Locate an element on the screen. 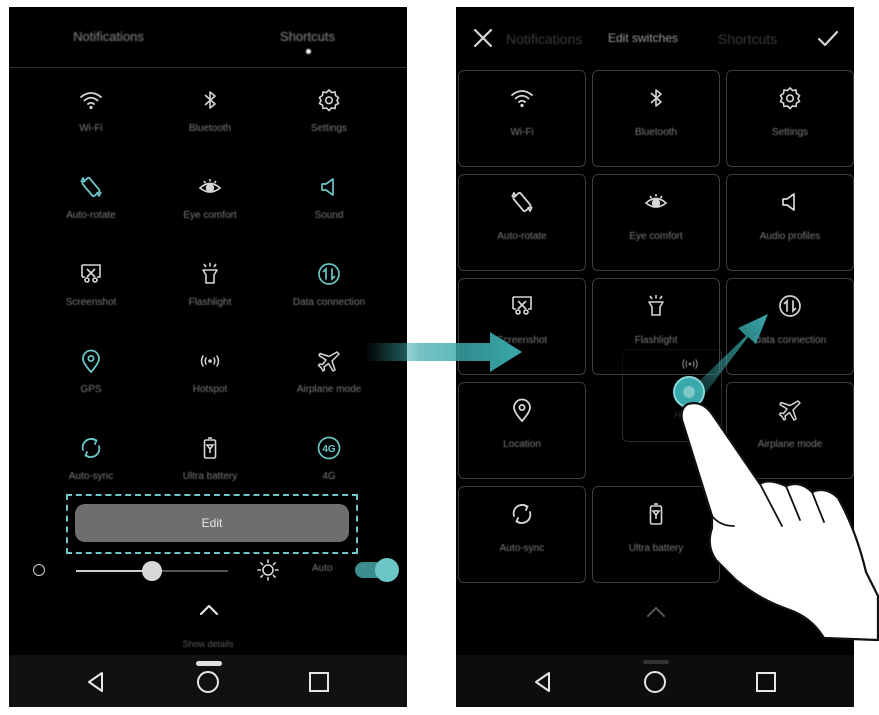 The width and height of the screenshot is (879, 715). toggle-wi-fi: Wi-Fi is located at coordinates (91, 118).